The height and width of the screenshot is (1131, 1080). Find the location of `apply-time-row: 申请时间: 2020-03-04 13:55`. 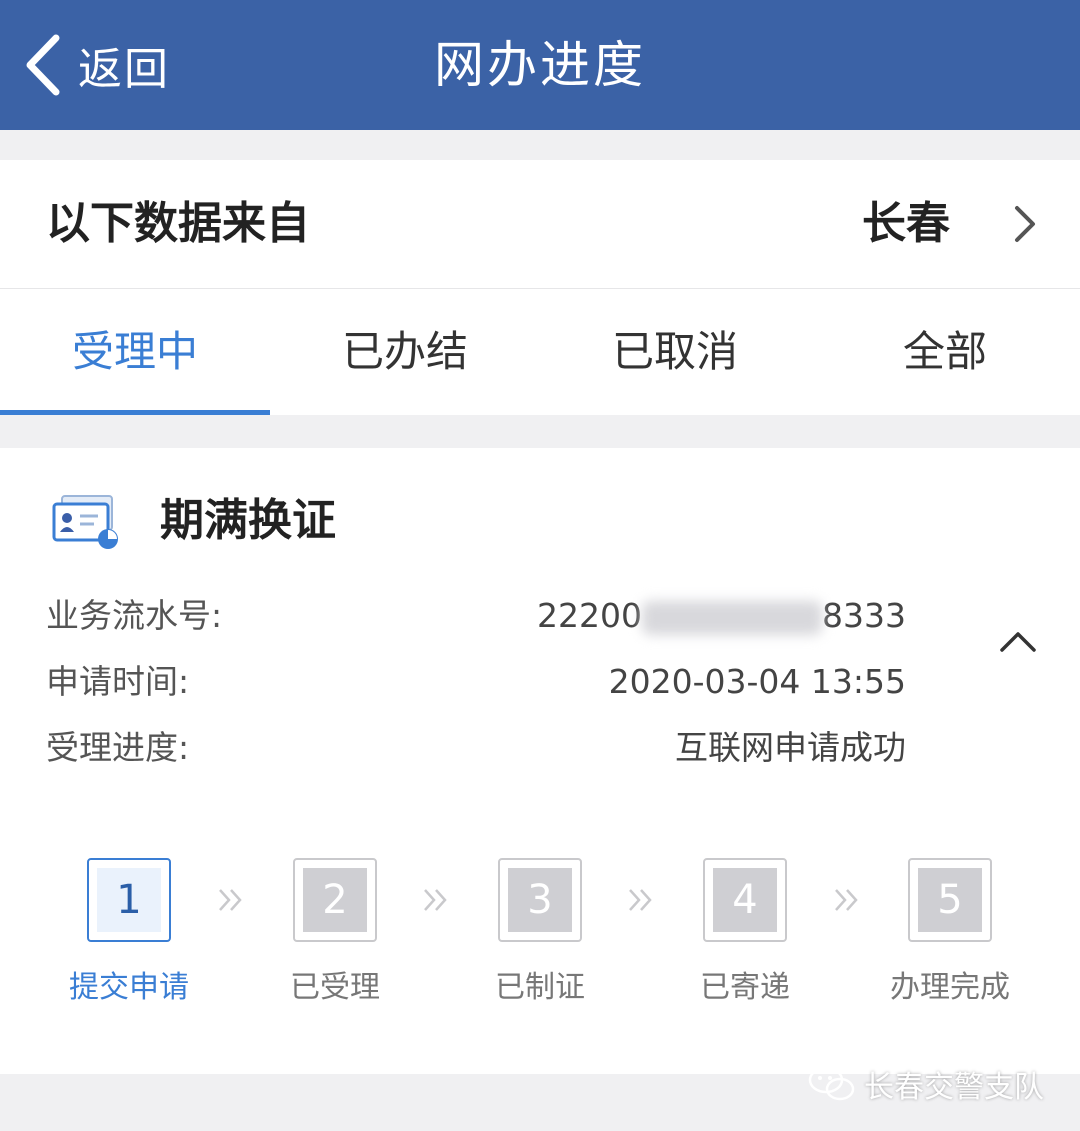

apply-time-row: 申请时间: 2020-03-04 13:55 is located at coordinates (476, 682).